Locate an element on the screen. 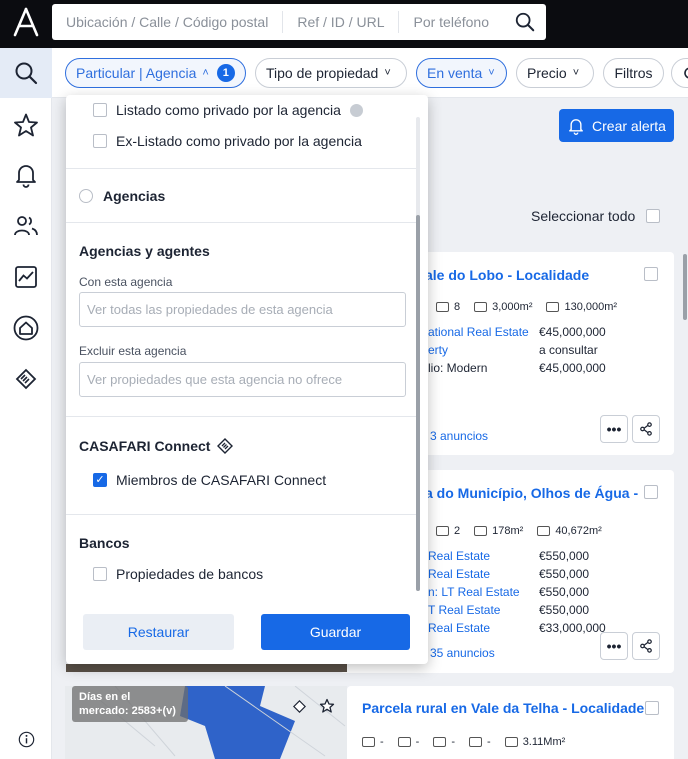  phone-search-input: Por teléfono is located at coordinates (451, 22).